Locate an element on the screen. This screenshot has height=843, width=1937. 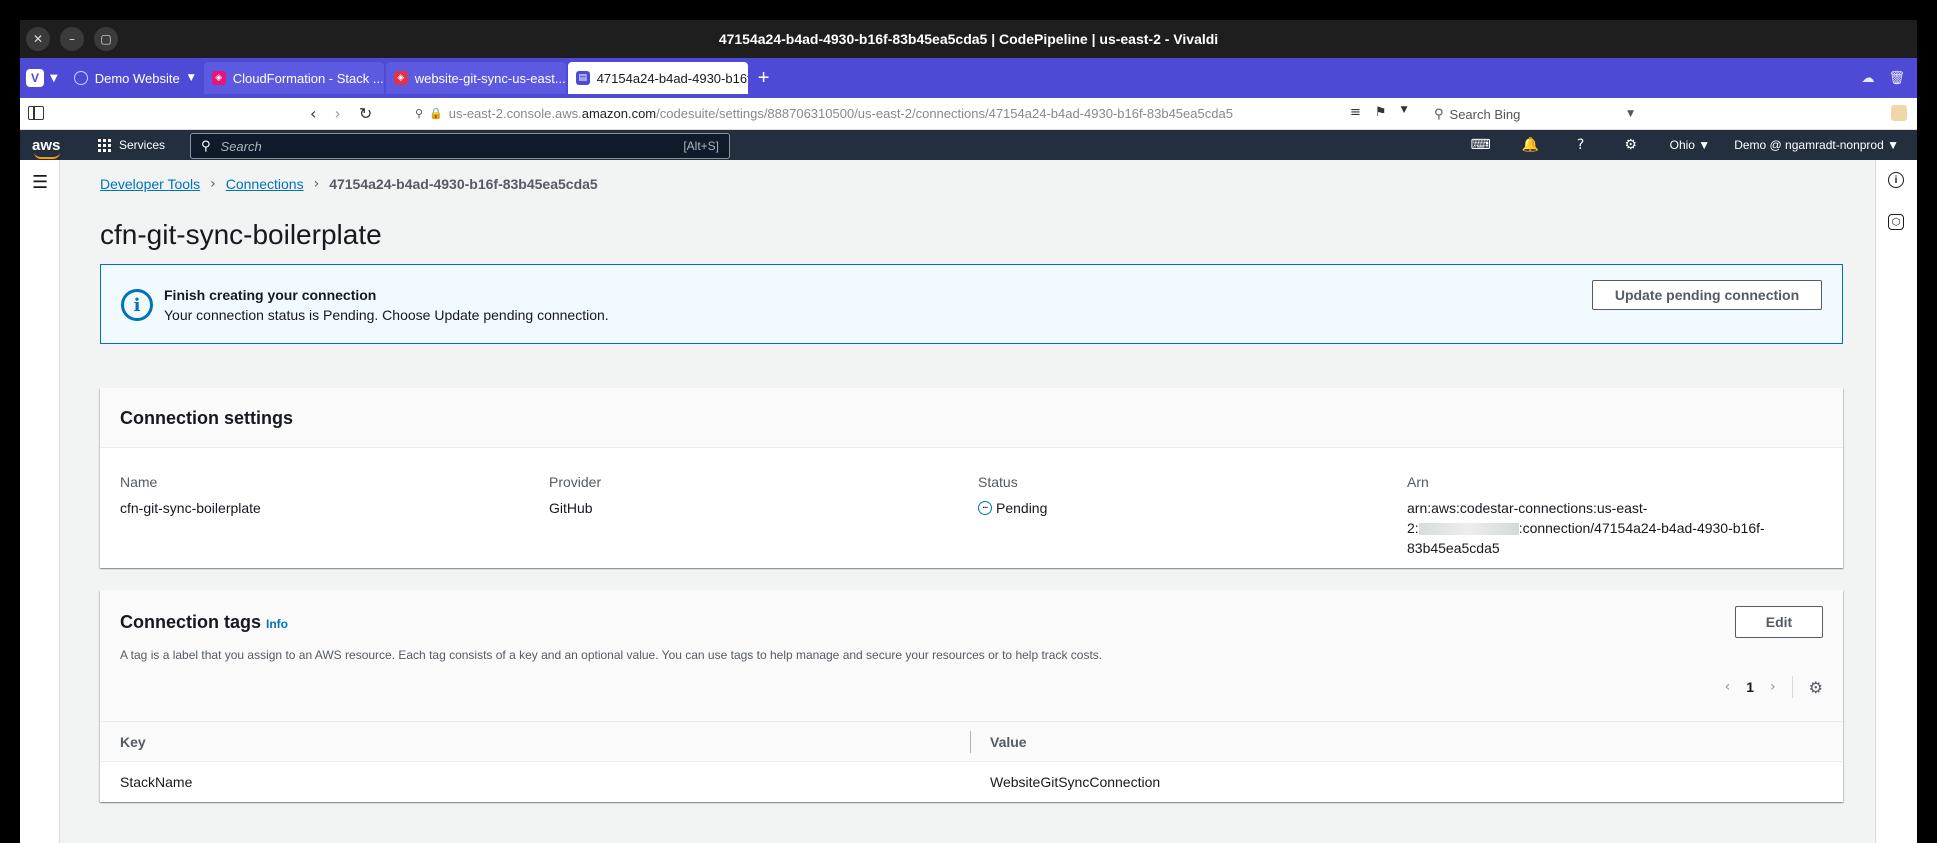
grid-icon is located at coordinates (104, 145).